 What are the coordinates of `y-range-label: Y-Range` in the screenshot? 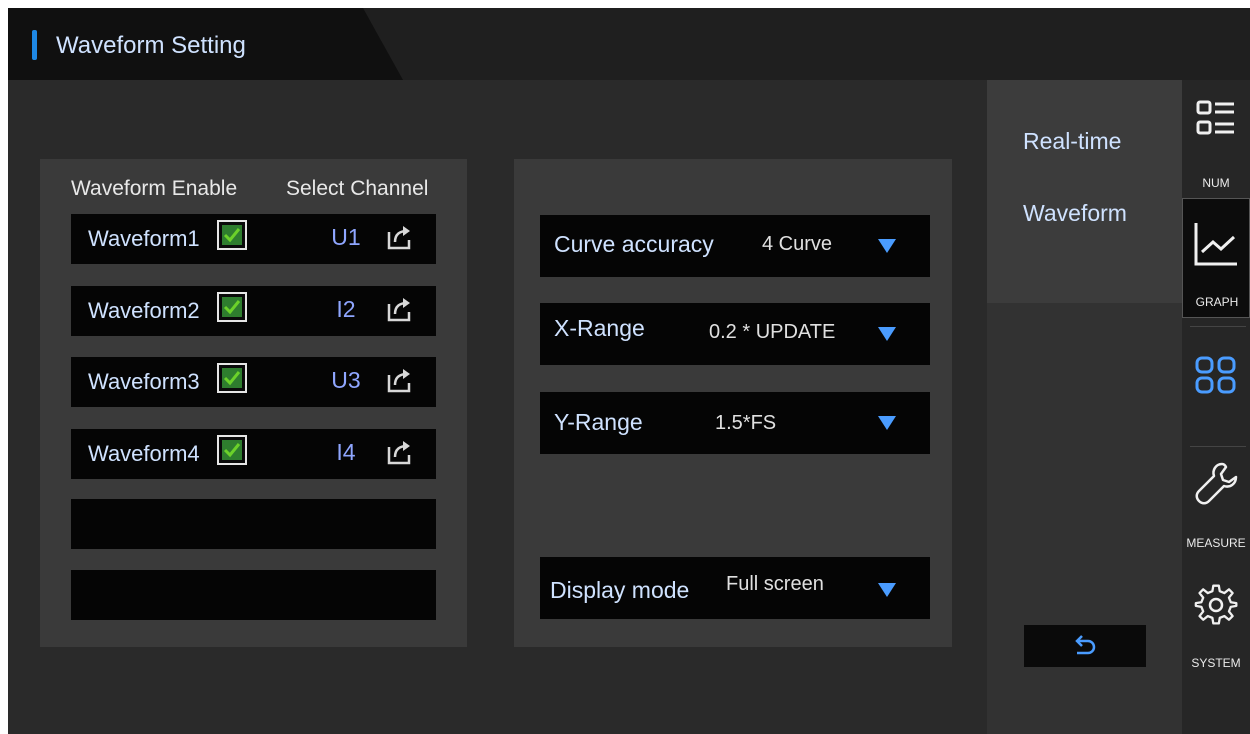 It's located at (598, 422).